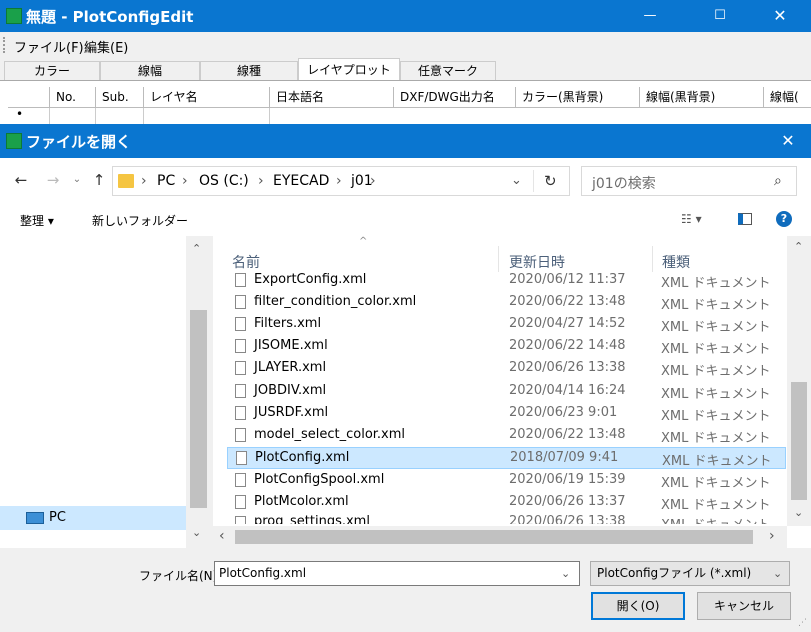 The height and width of the screenshot is (632, 811). I want to click on close-icon: ✕, so click(780, 16).